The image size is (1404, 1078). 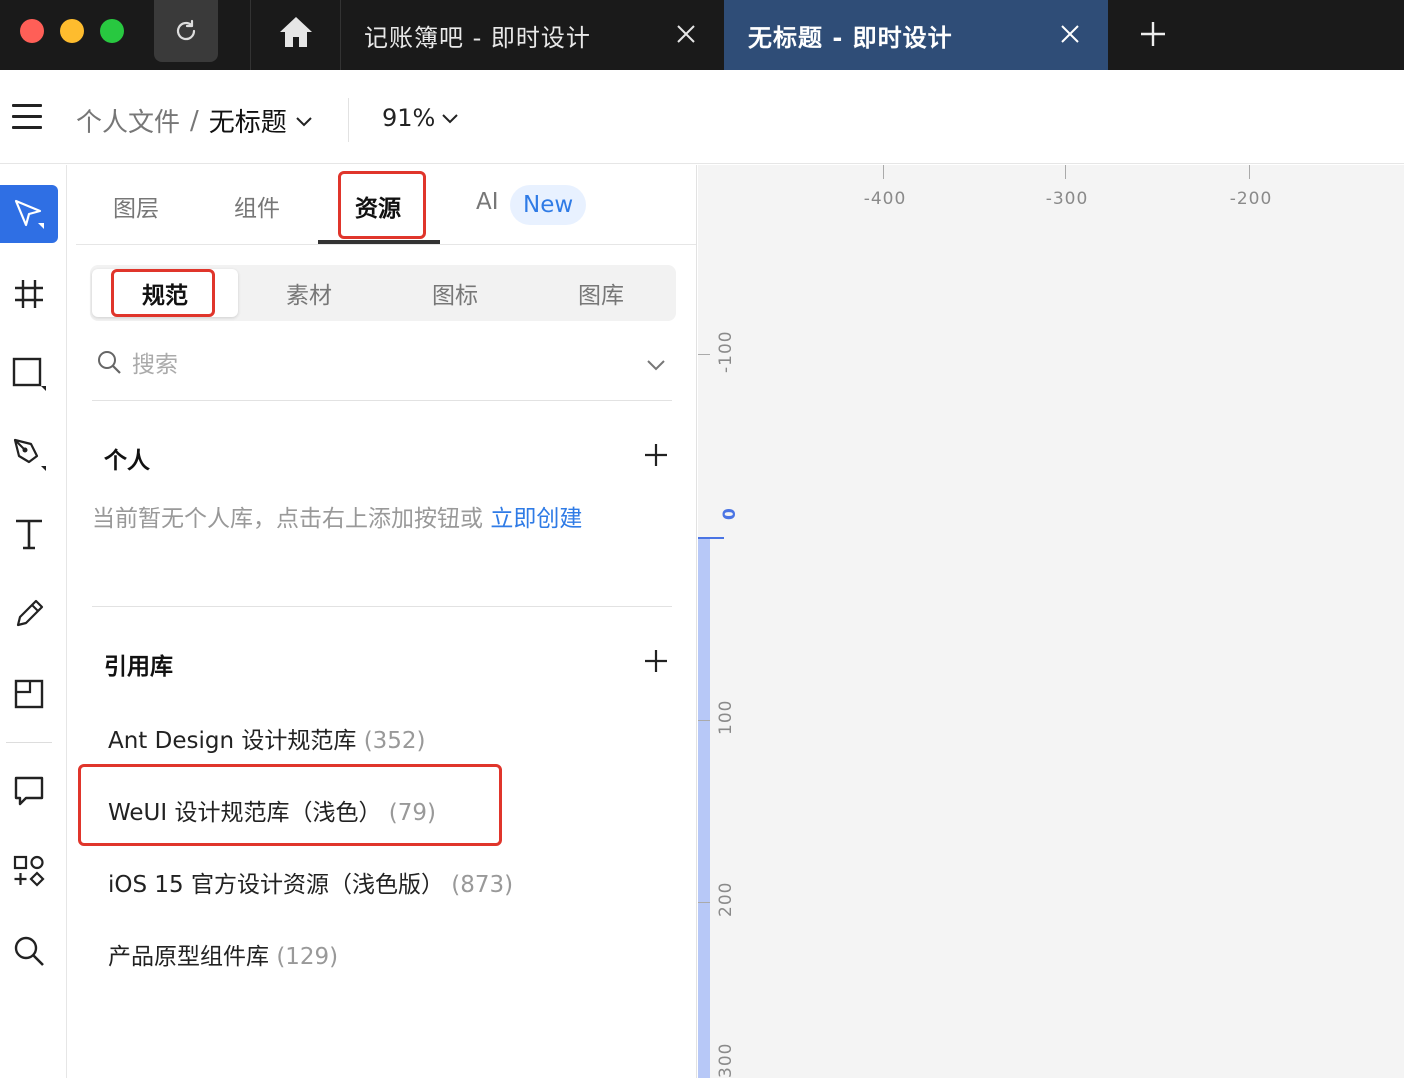 What do you see at coordinates (487, 202) in the screenshot?
I see `tab-ai: AI` at bounding box center [487, 202].